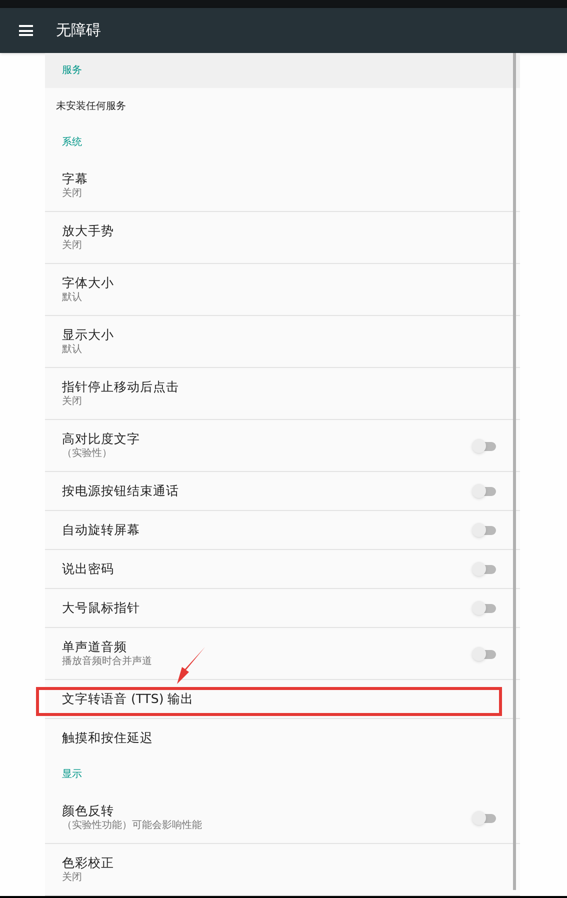  Describe the element at coordinates (121, 387) in the screenshot. I see `setting-title: 指针停止移动后点击` at that location.